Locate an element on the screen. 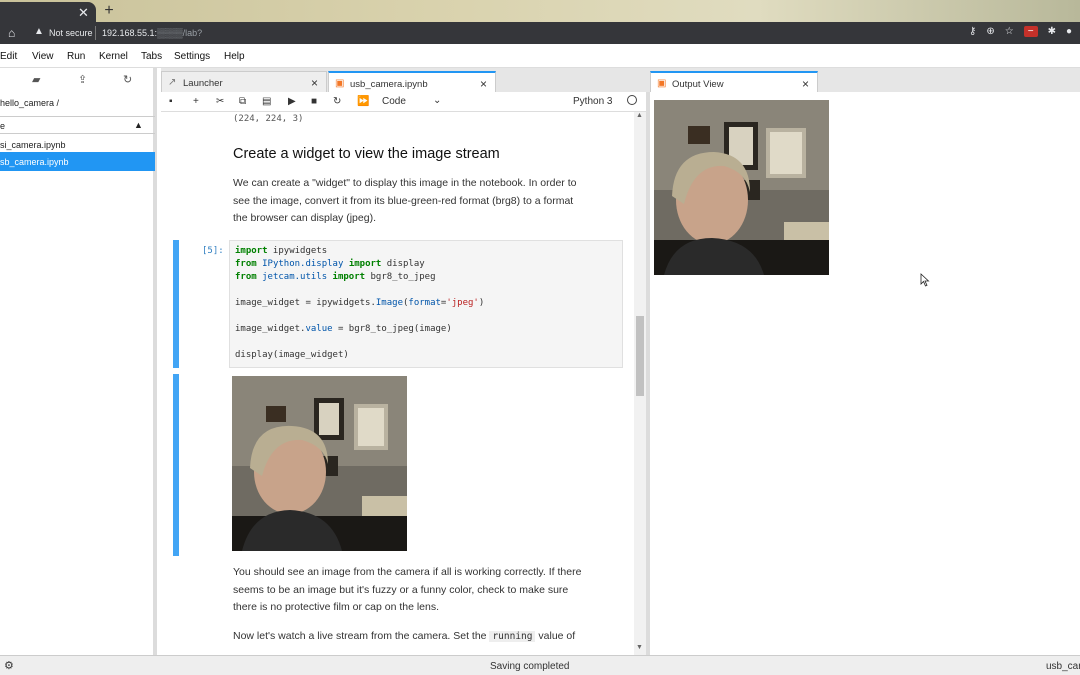  menu-settings: Settings is located at coordinates (192, 56).